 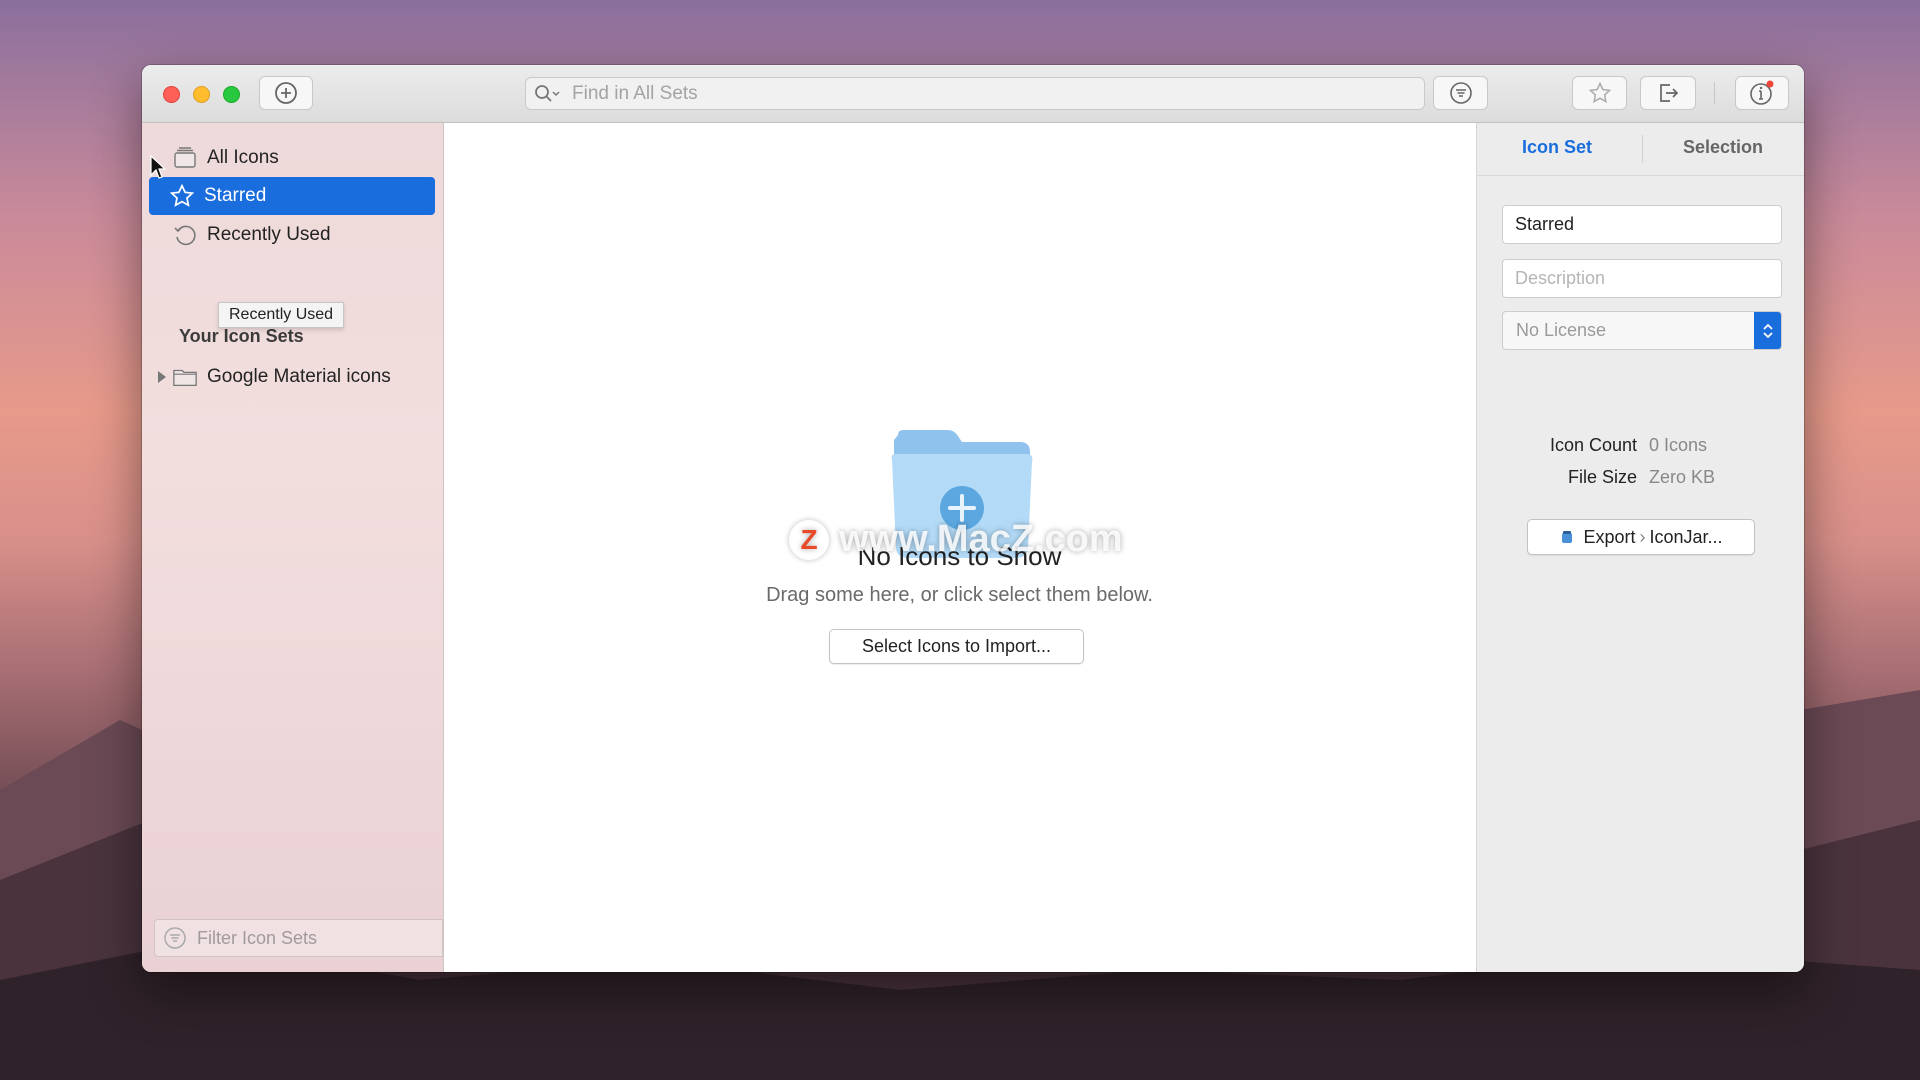 What do you see at coordinates (162, 377) in the screenshot?
I see `disclosure-triangle-icon` at bounding box center [162, 377].